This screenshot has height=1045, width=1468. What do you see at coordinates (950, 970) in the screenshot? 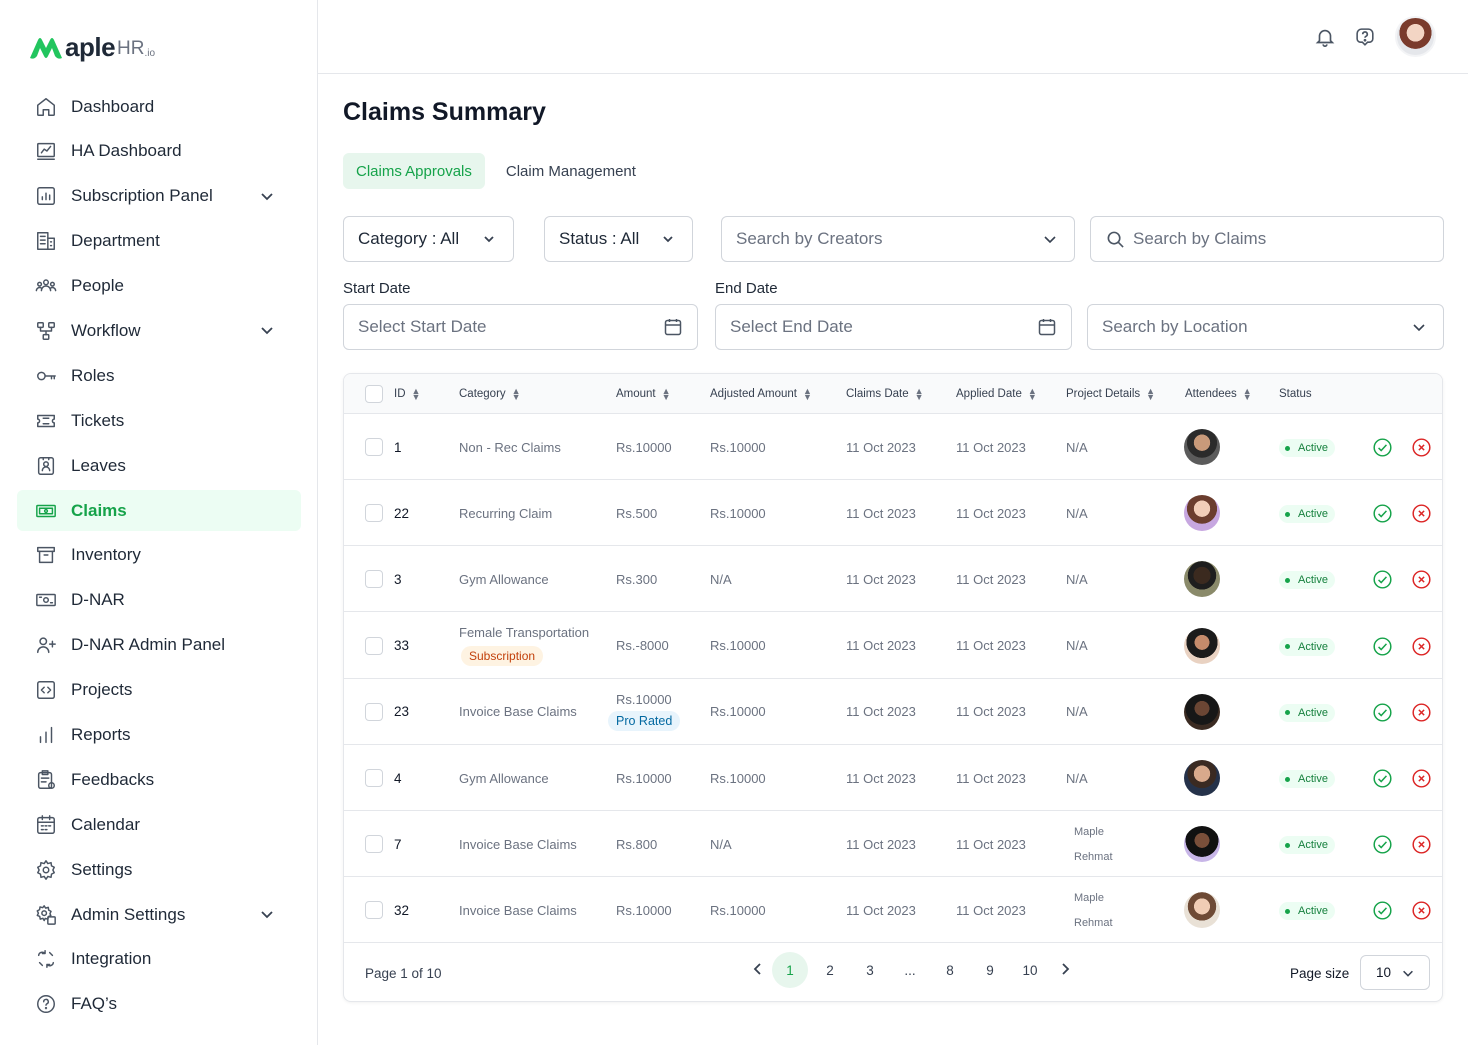
I see `page-button: 8` at bounding box center [950, 970].